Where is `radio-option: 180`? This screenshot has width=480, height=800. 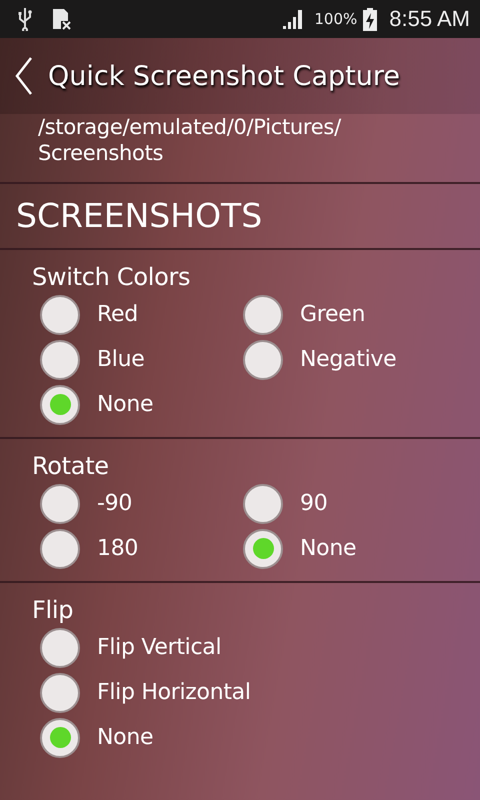
radio-option: 180 is located at coordinates (141, 548).